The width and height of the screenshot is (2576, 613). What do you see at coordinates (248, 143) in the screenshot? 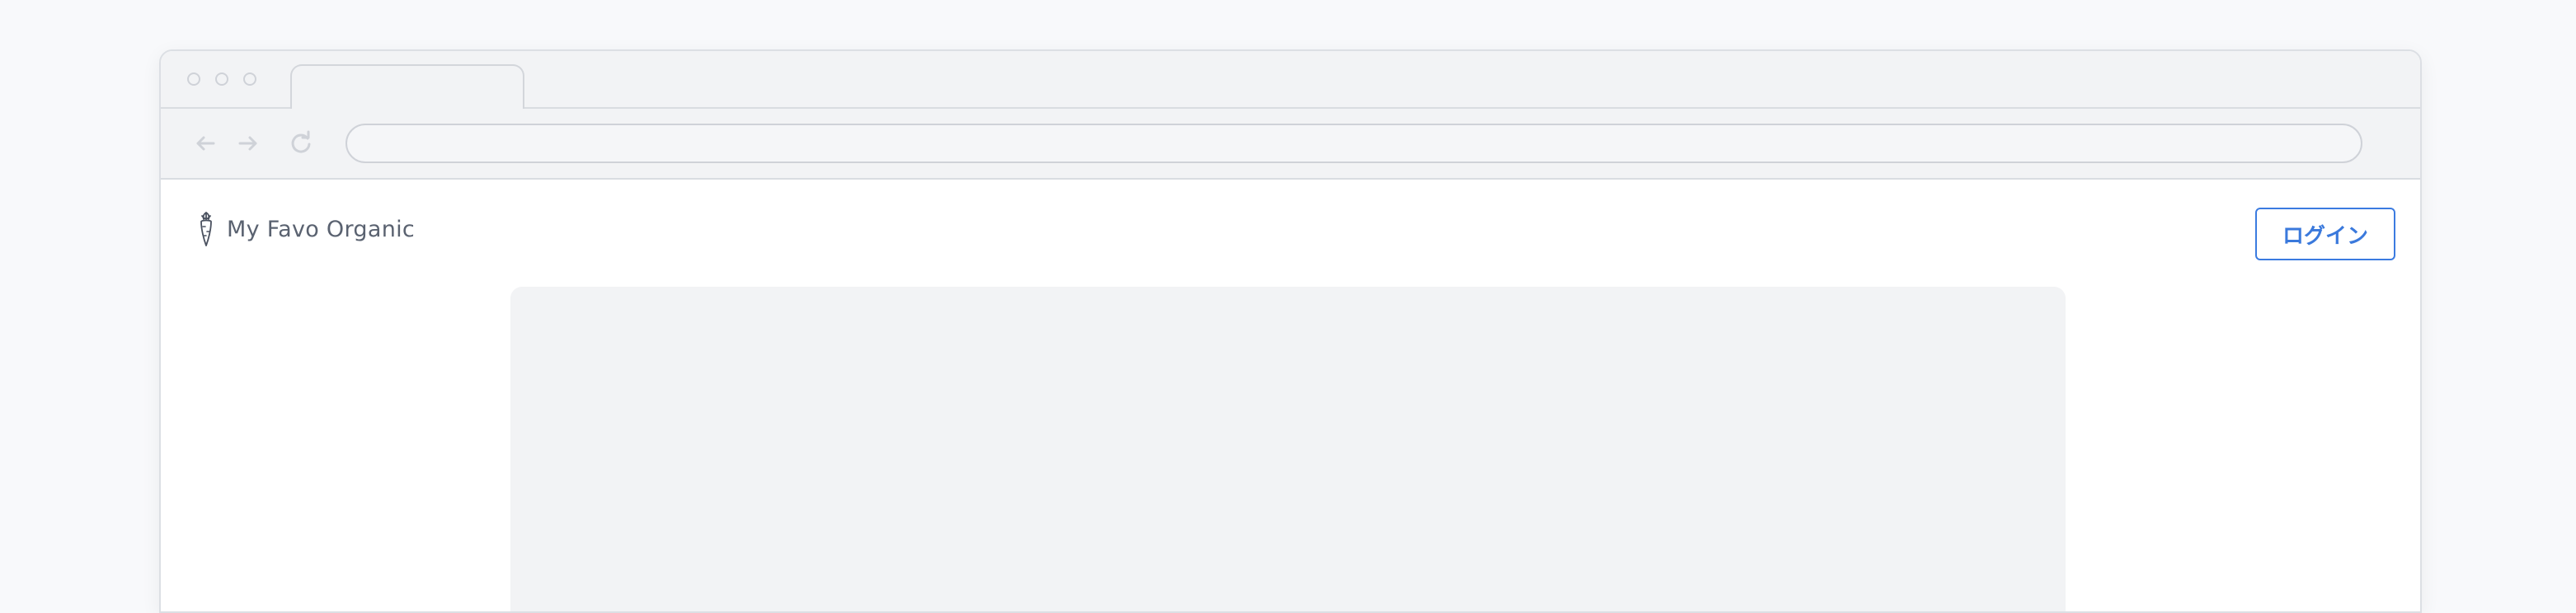
I see `arrow-right-icon` at bounding box center [248, 143].